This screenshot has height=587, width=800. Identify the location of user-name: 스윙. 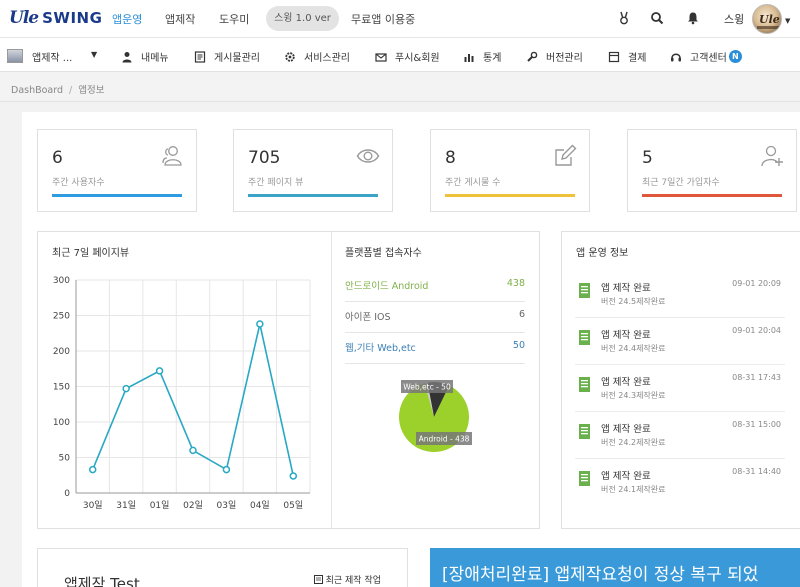
(734, 19).